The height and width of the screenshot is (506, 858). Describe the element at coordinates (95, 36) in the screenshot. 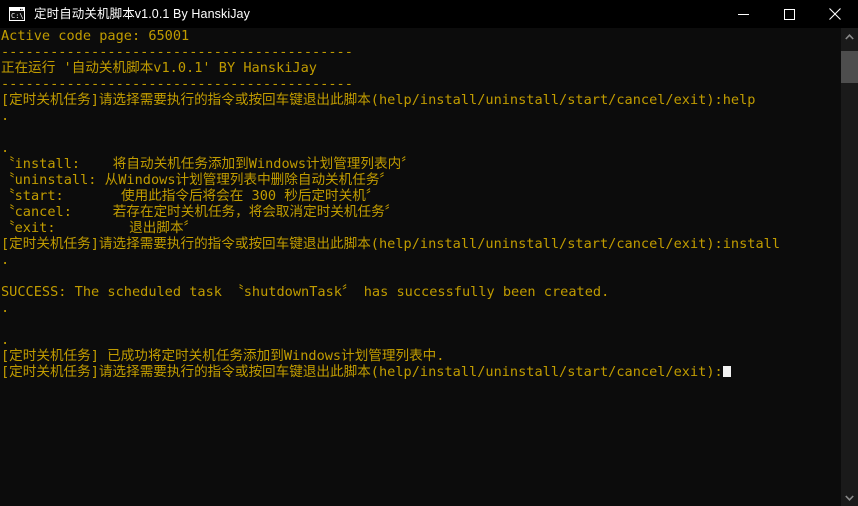

I see `console-line: Active code page: 65001` at that location.